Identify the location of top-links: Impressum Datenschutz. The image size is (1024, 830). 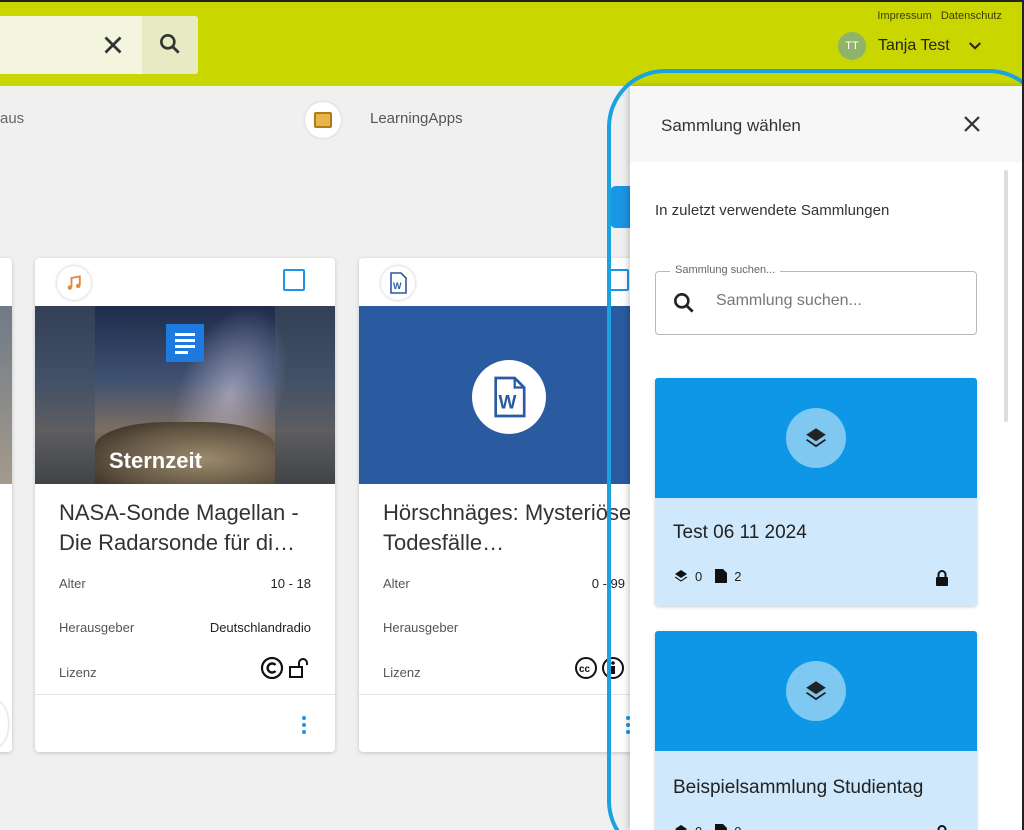
(936, 16).